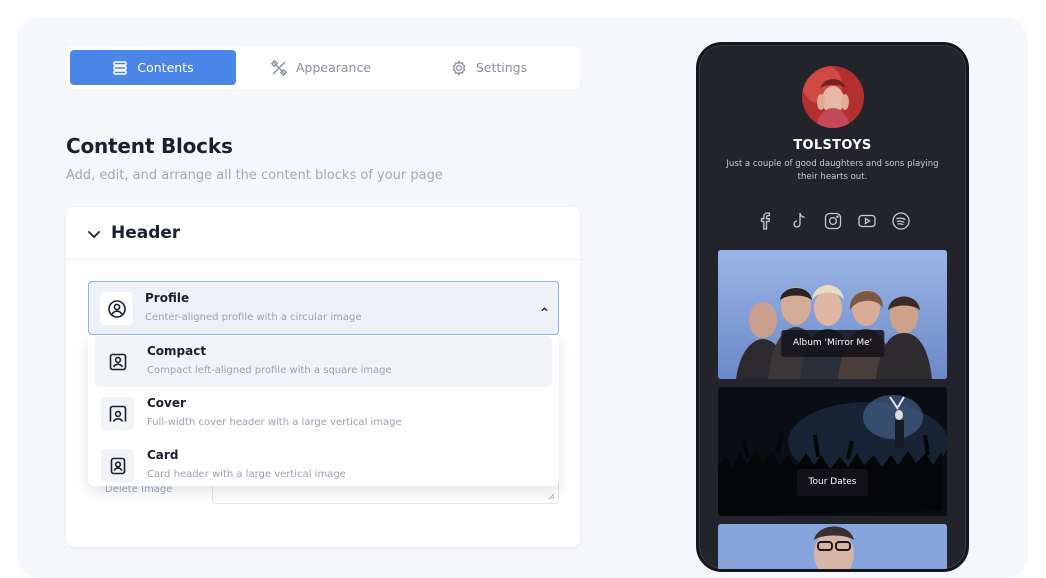  I want to click on youtube-icon, so click(867, 221).